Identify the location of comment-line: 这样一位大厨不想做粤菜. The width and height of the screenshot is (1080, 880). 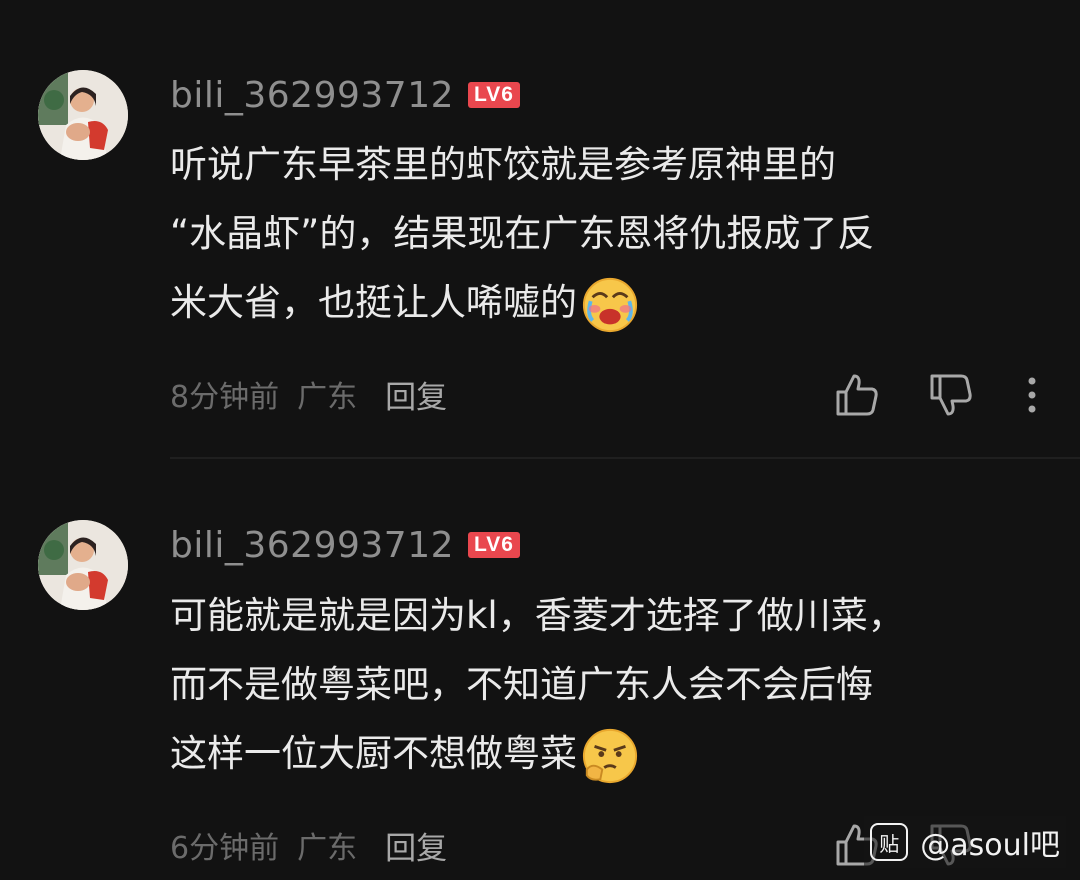
(610, 753).